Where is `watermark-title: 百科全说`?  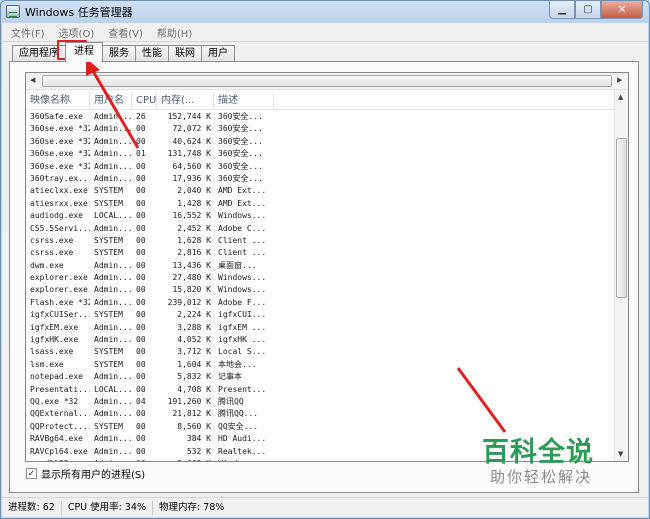 watermark-title: 百科全说 is located at coordinates (538, 452).